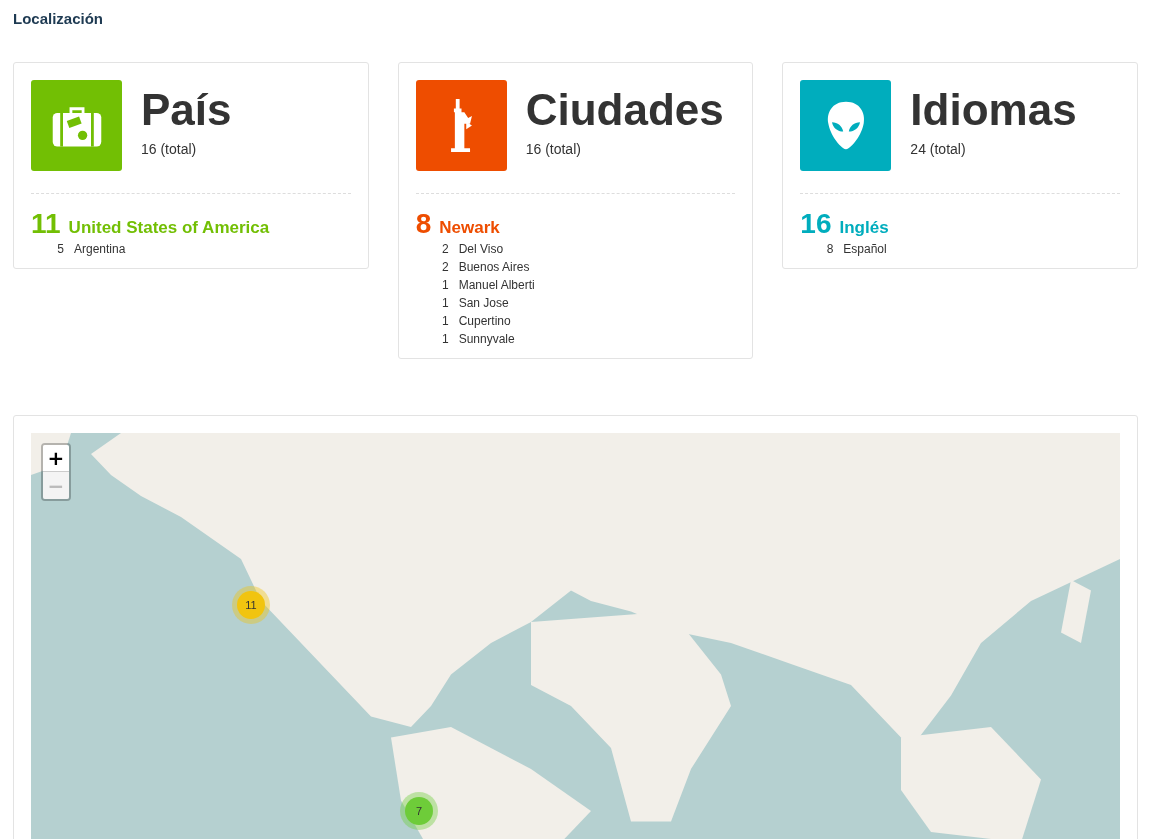 The height and width of the screenshot is (839, 1157). I want to click on zoom-in-button: +, so click(56, 458).